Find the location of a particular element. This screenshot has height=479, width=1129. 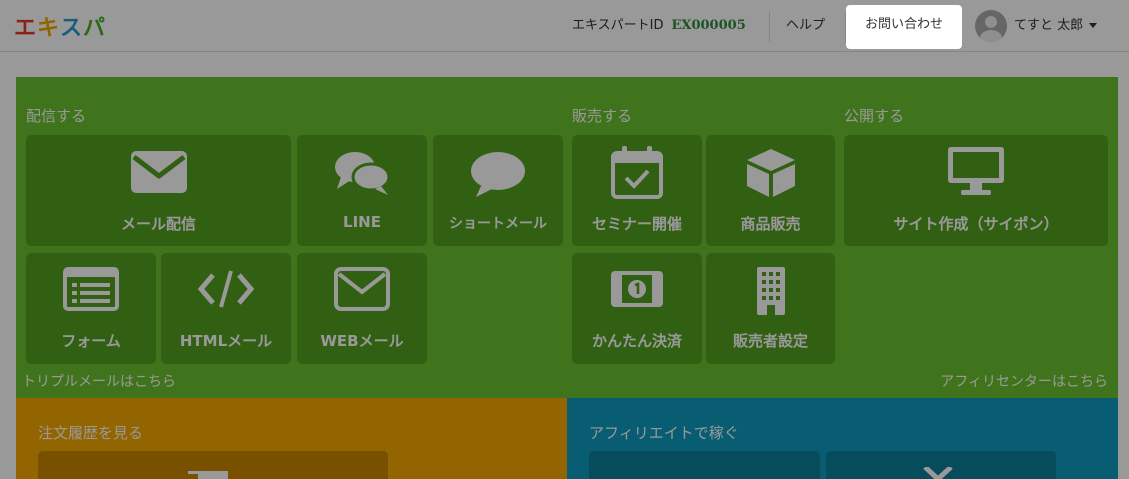

tile-label: セミナー開催 is located at coordinates (636, 224).